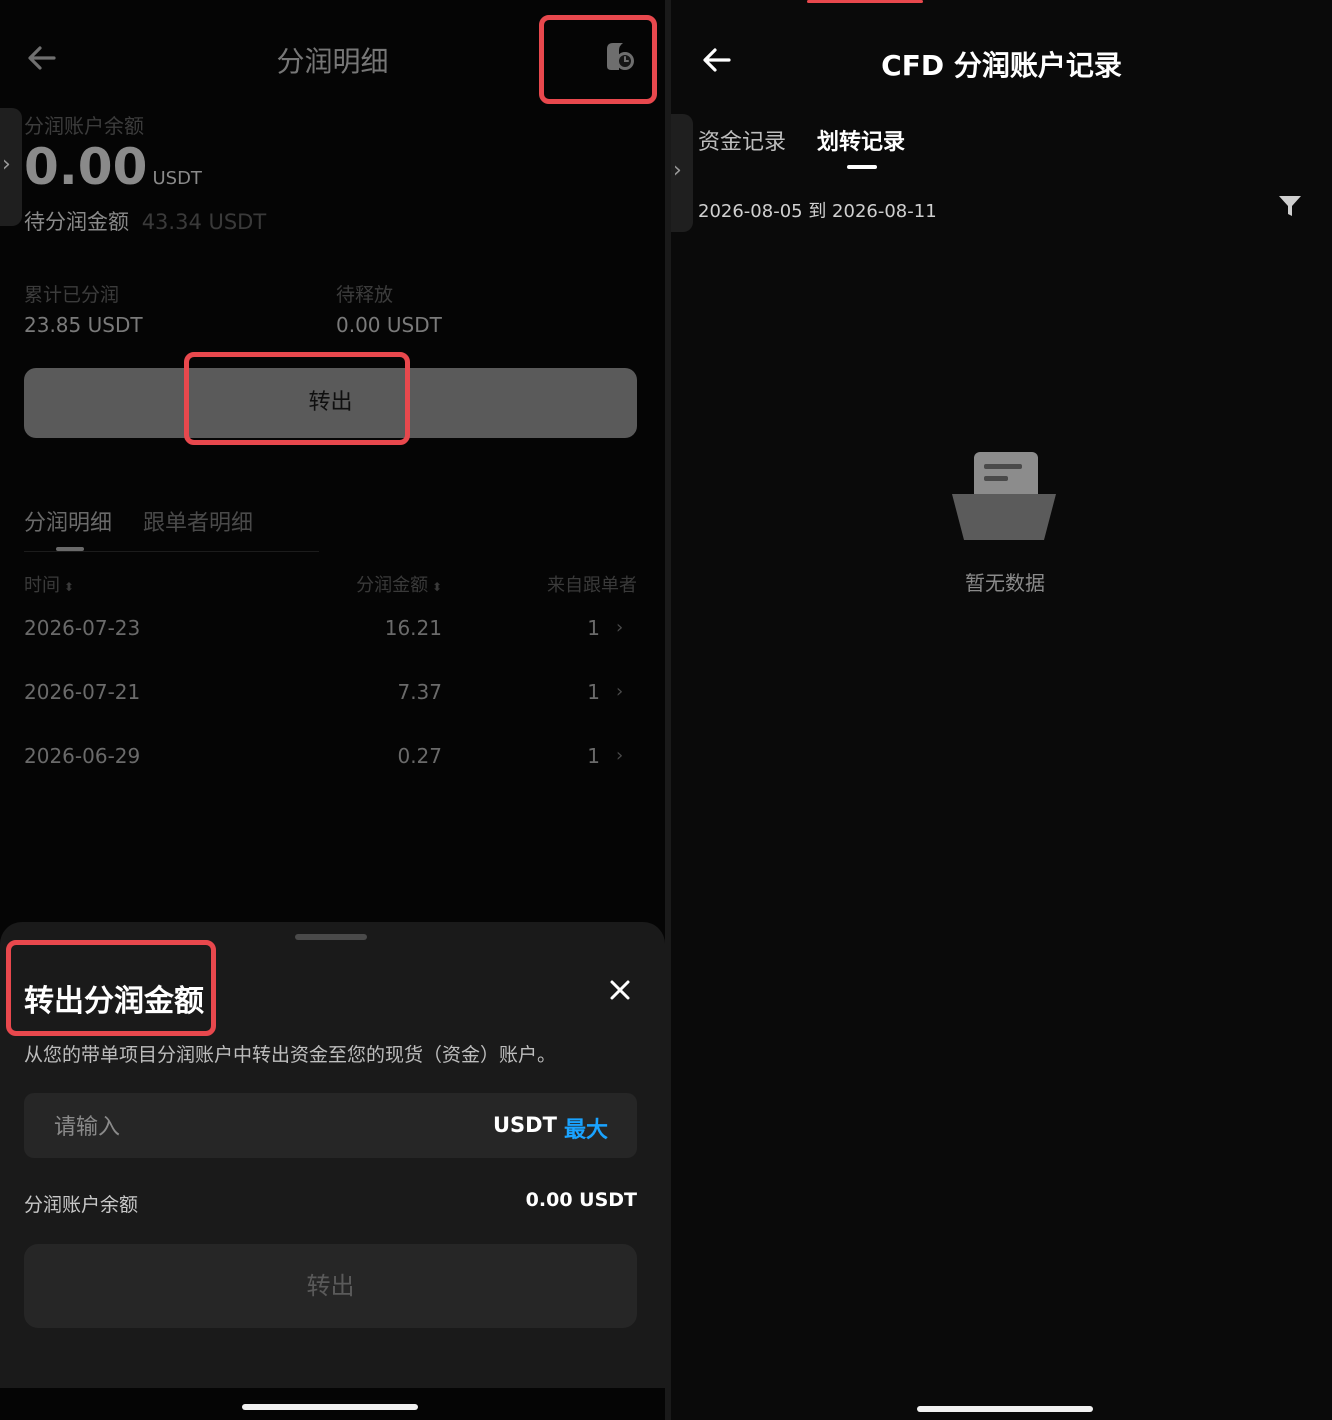  Describe the element at coordinates (1005, 583) in the screenshot. I see `empty-state-text: 暂无数据` at that location.